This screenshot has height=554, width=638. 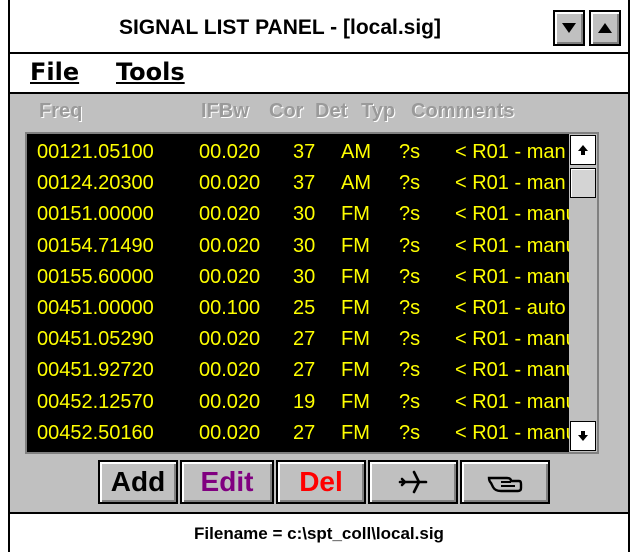 I want to click on cell-freq: 00155.60000, so click(x=95, y=276).